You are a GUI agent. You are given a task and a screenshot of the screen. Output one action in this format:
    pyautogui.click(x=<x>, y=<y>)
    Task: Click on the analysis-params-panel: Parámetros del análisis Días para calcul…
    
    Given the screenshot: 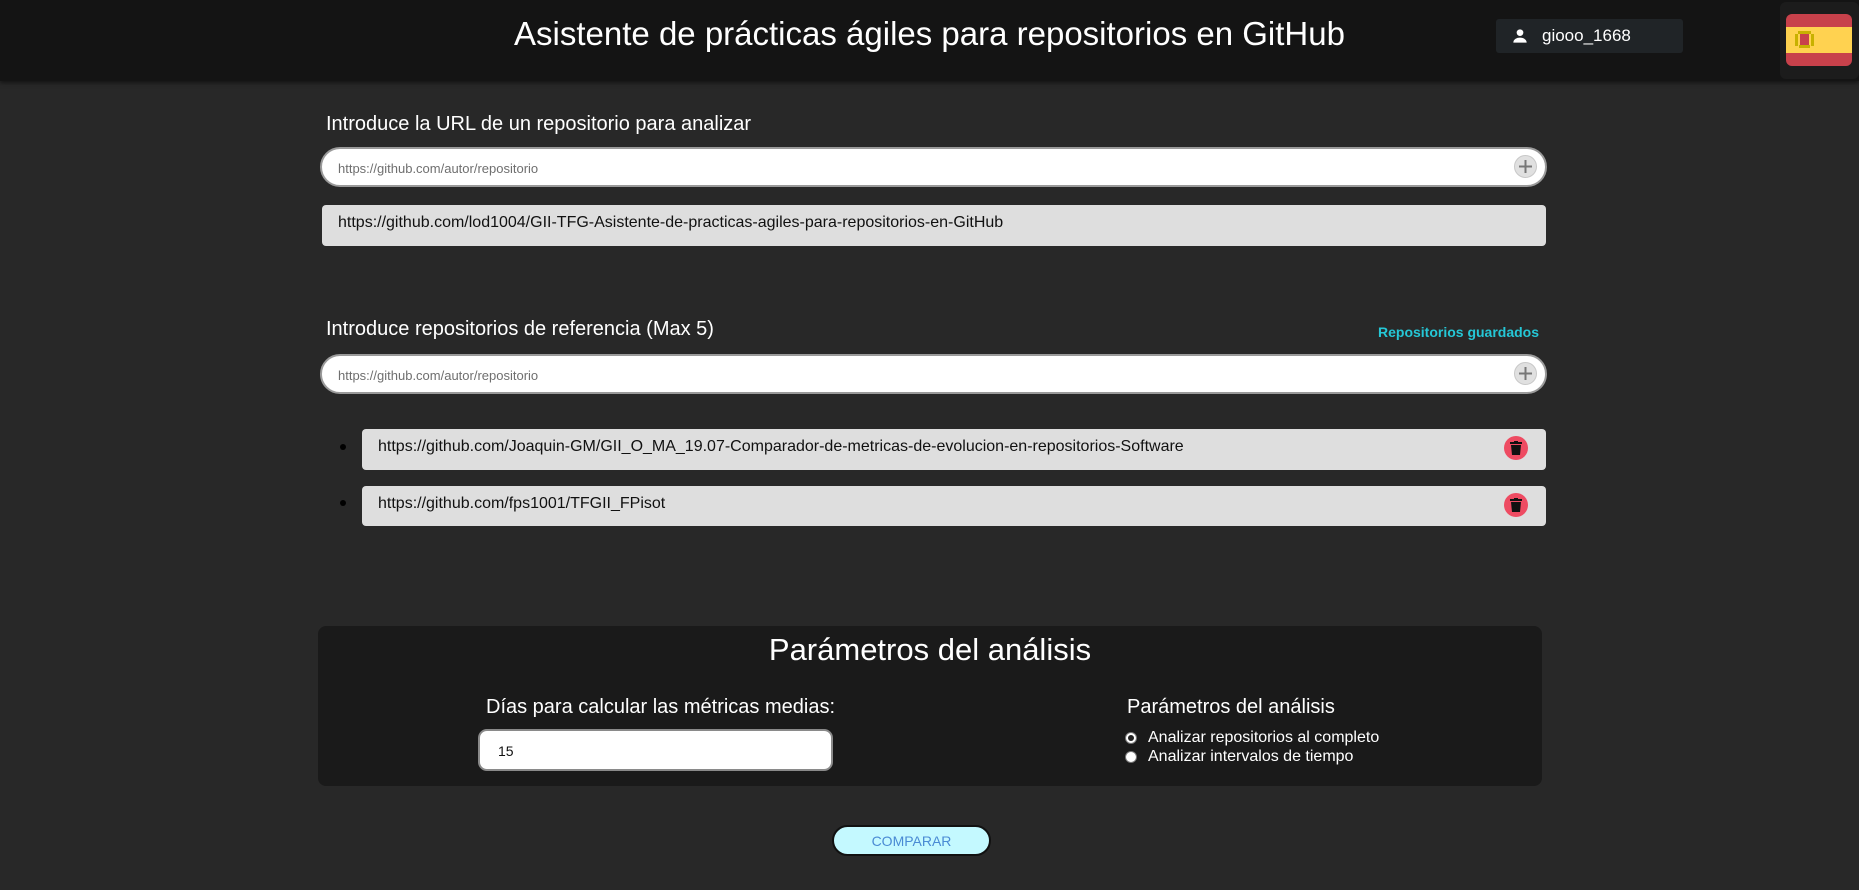 What is the action you would take?
    pyautogui.click(x=930, y=706)
    